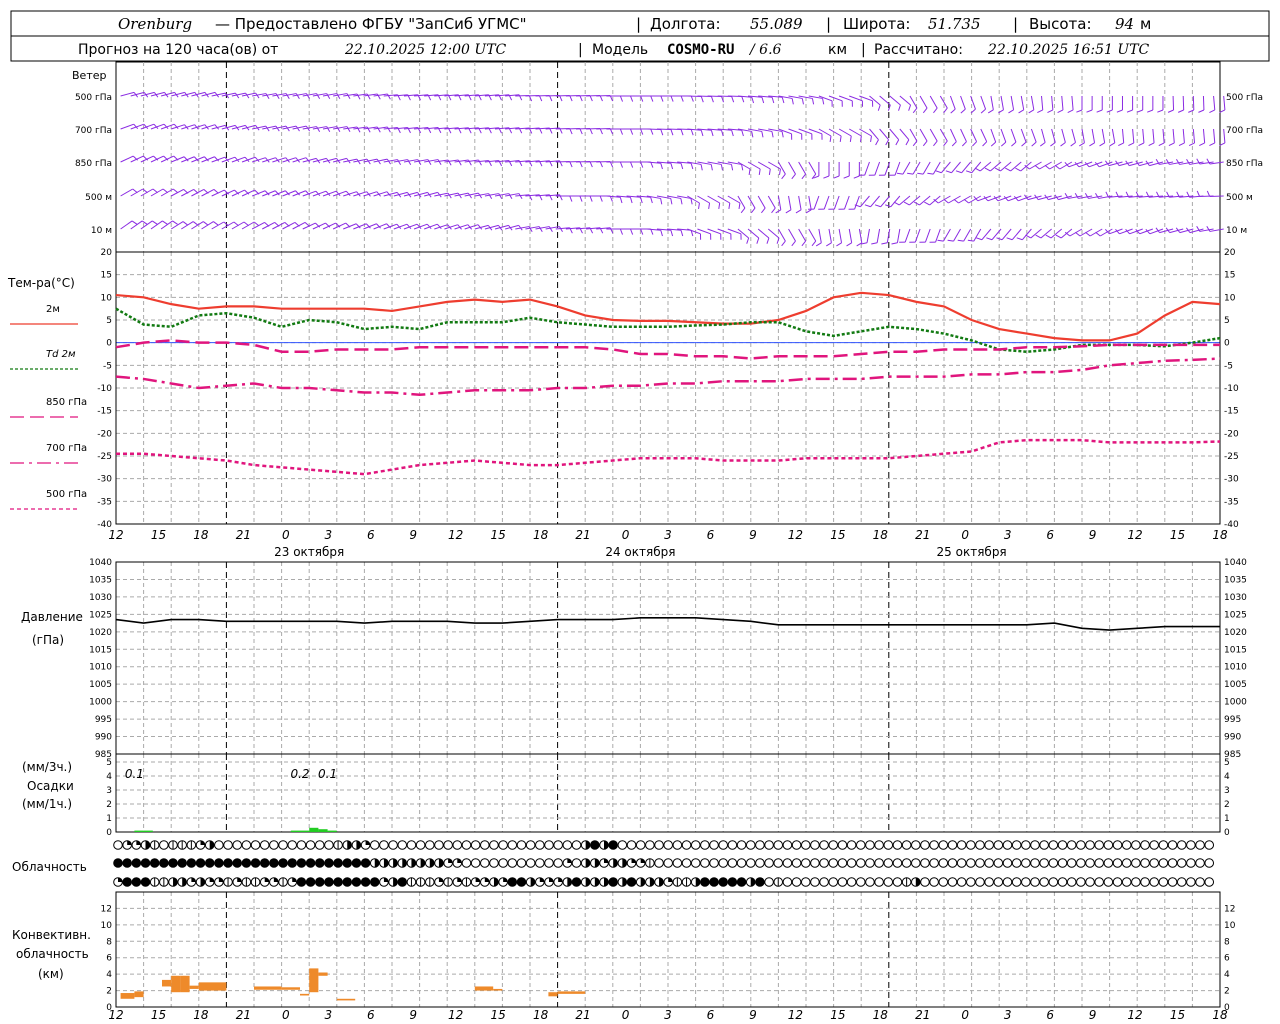 This screenshot has width=1280, height=1024. What do you see at coordinates (201, 535) in the screenshot?
I see `hour-tick-label: 18` at bounding box center [201, 535].